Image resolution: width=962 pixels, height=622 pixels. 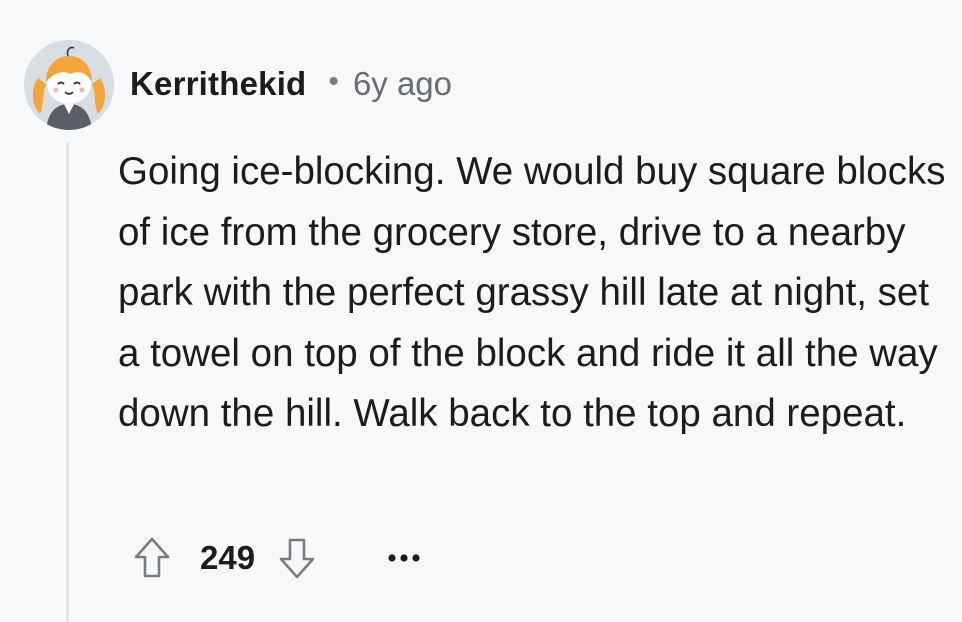 I want to click on upvote-button, so click(x=152, y=558).